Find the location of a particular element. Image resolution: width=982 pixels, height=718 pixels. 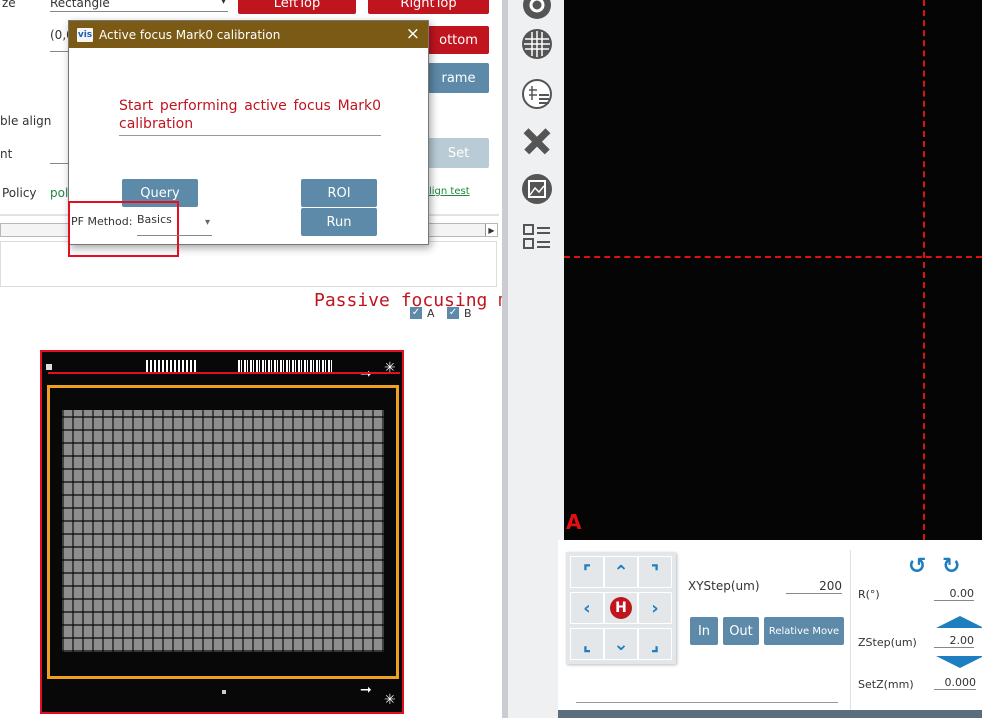

jog-down-right-button: ⌟ is located at coordinates (655, 644).